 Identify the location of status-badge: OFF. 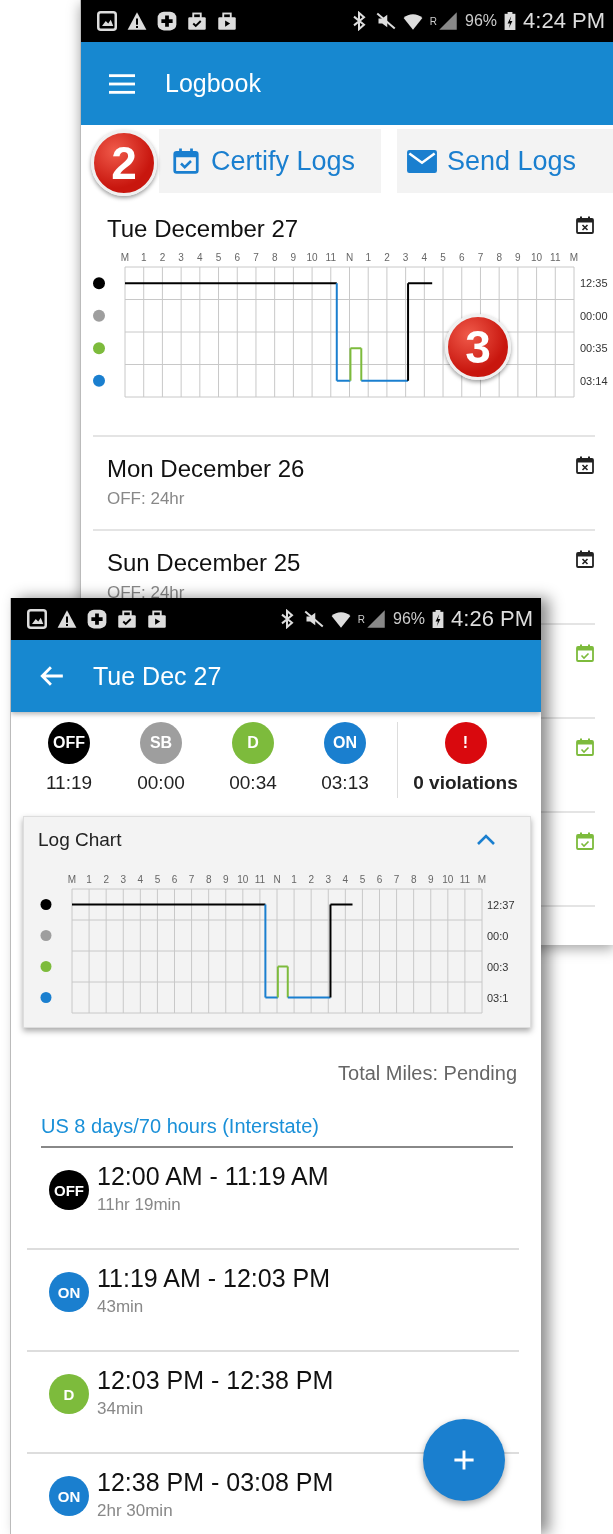
(69, 743).